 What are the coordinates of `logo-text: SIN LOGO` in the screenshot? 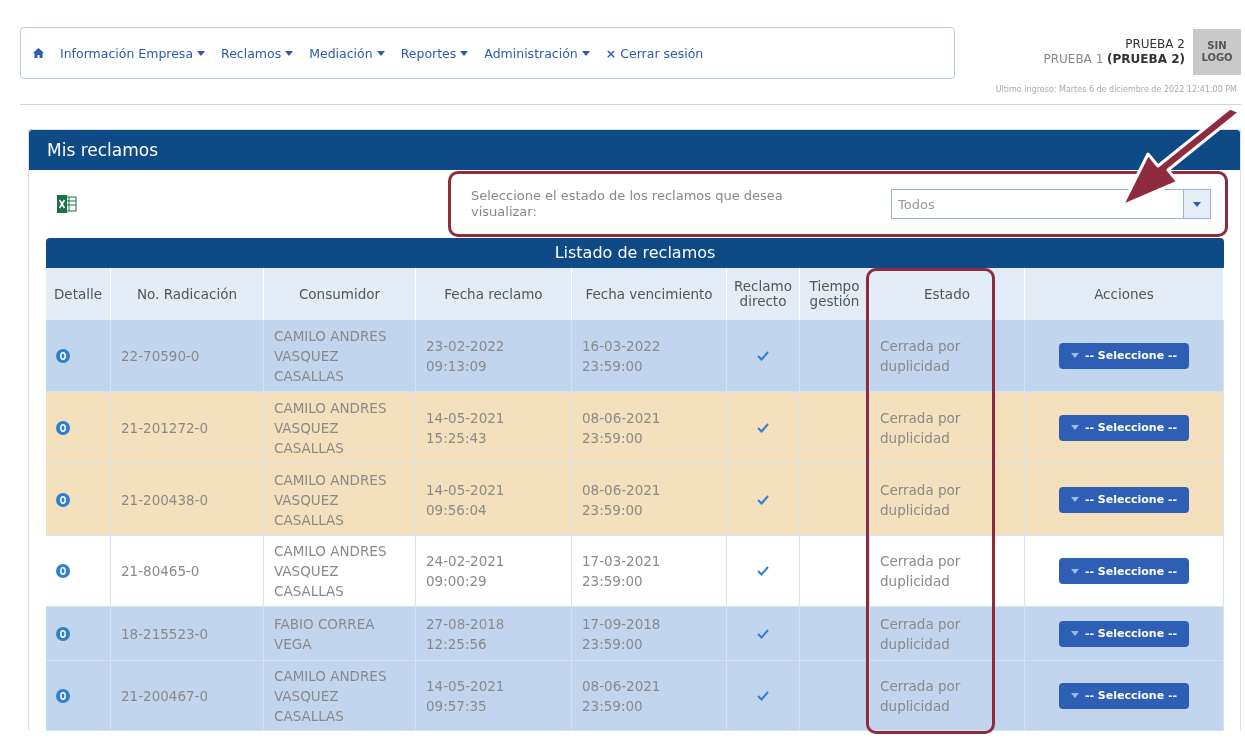 It's located at (1217, 52).